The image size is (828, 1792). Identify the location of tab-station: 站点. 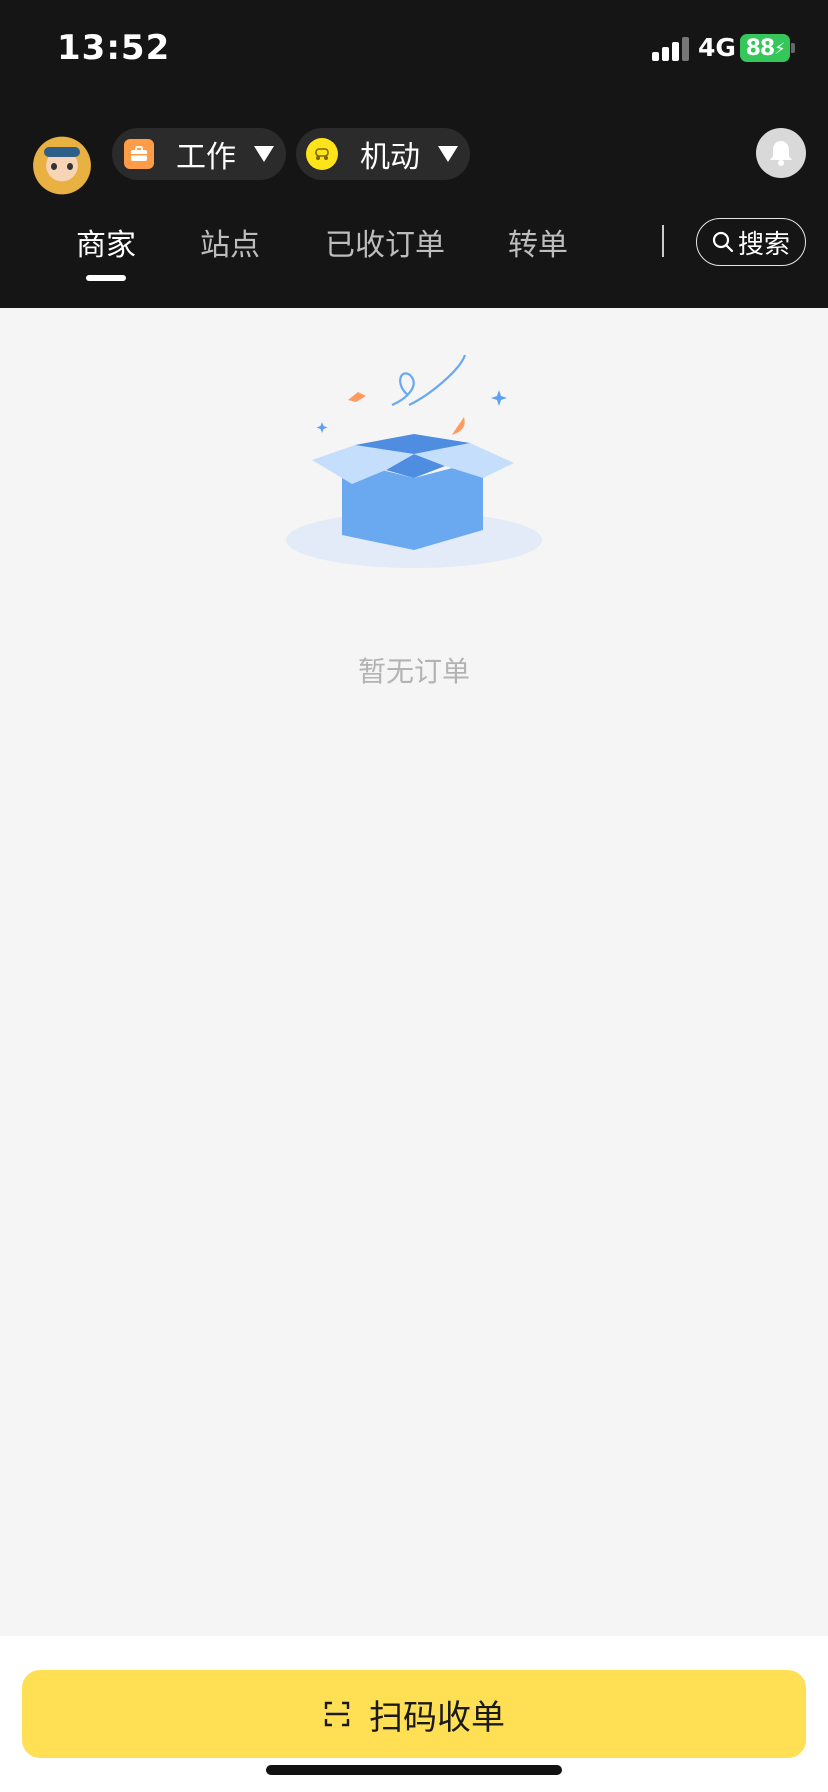
(230, 242).